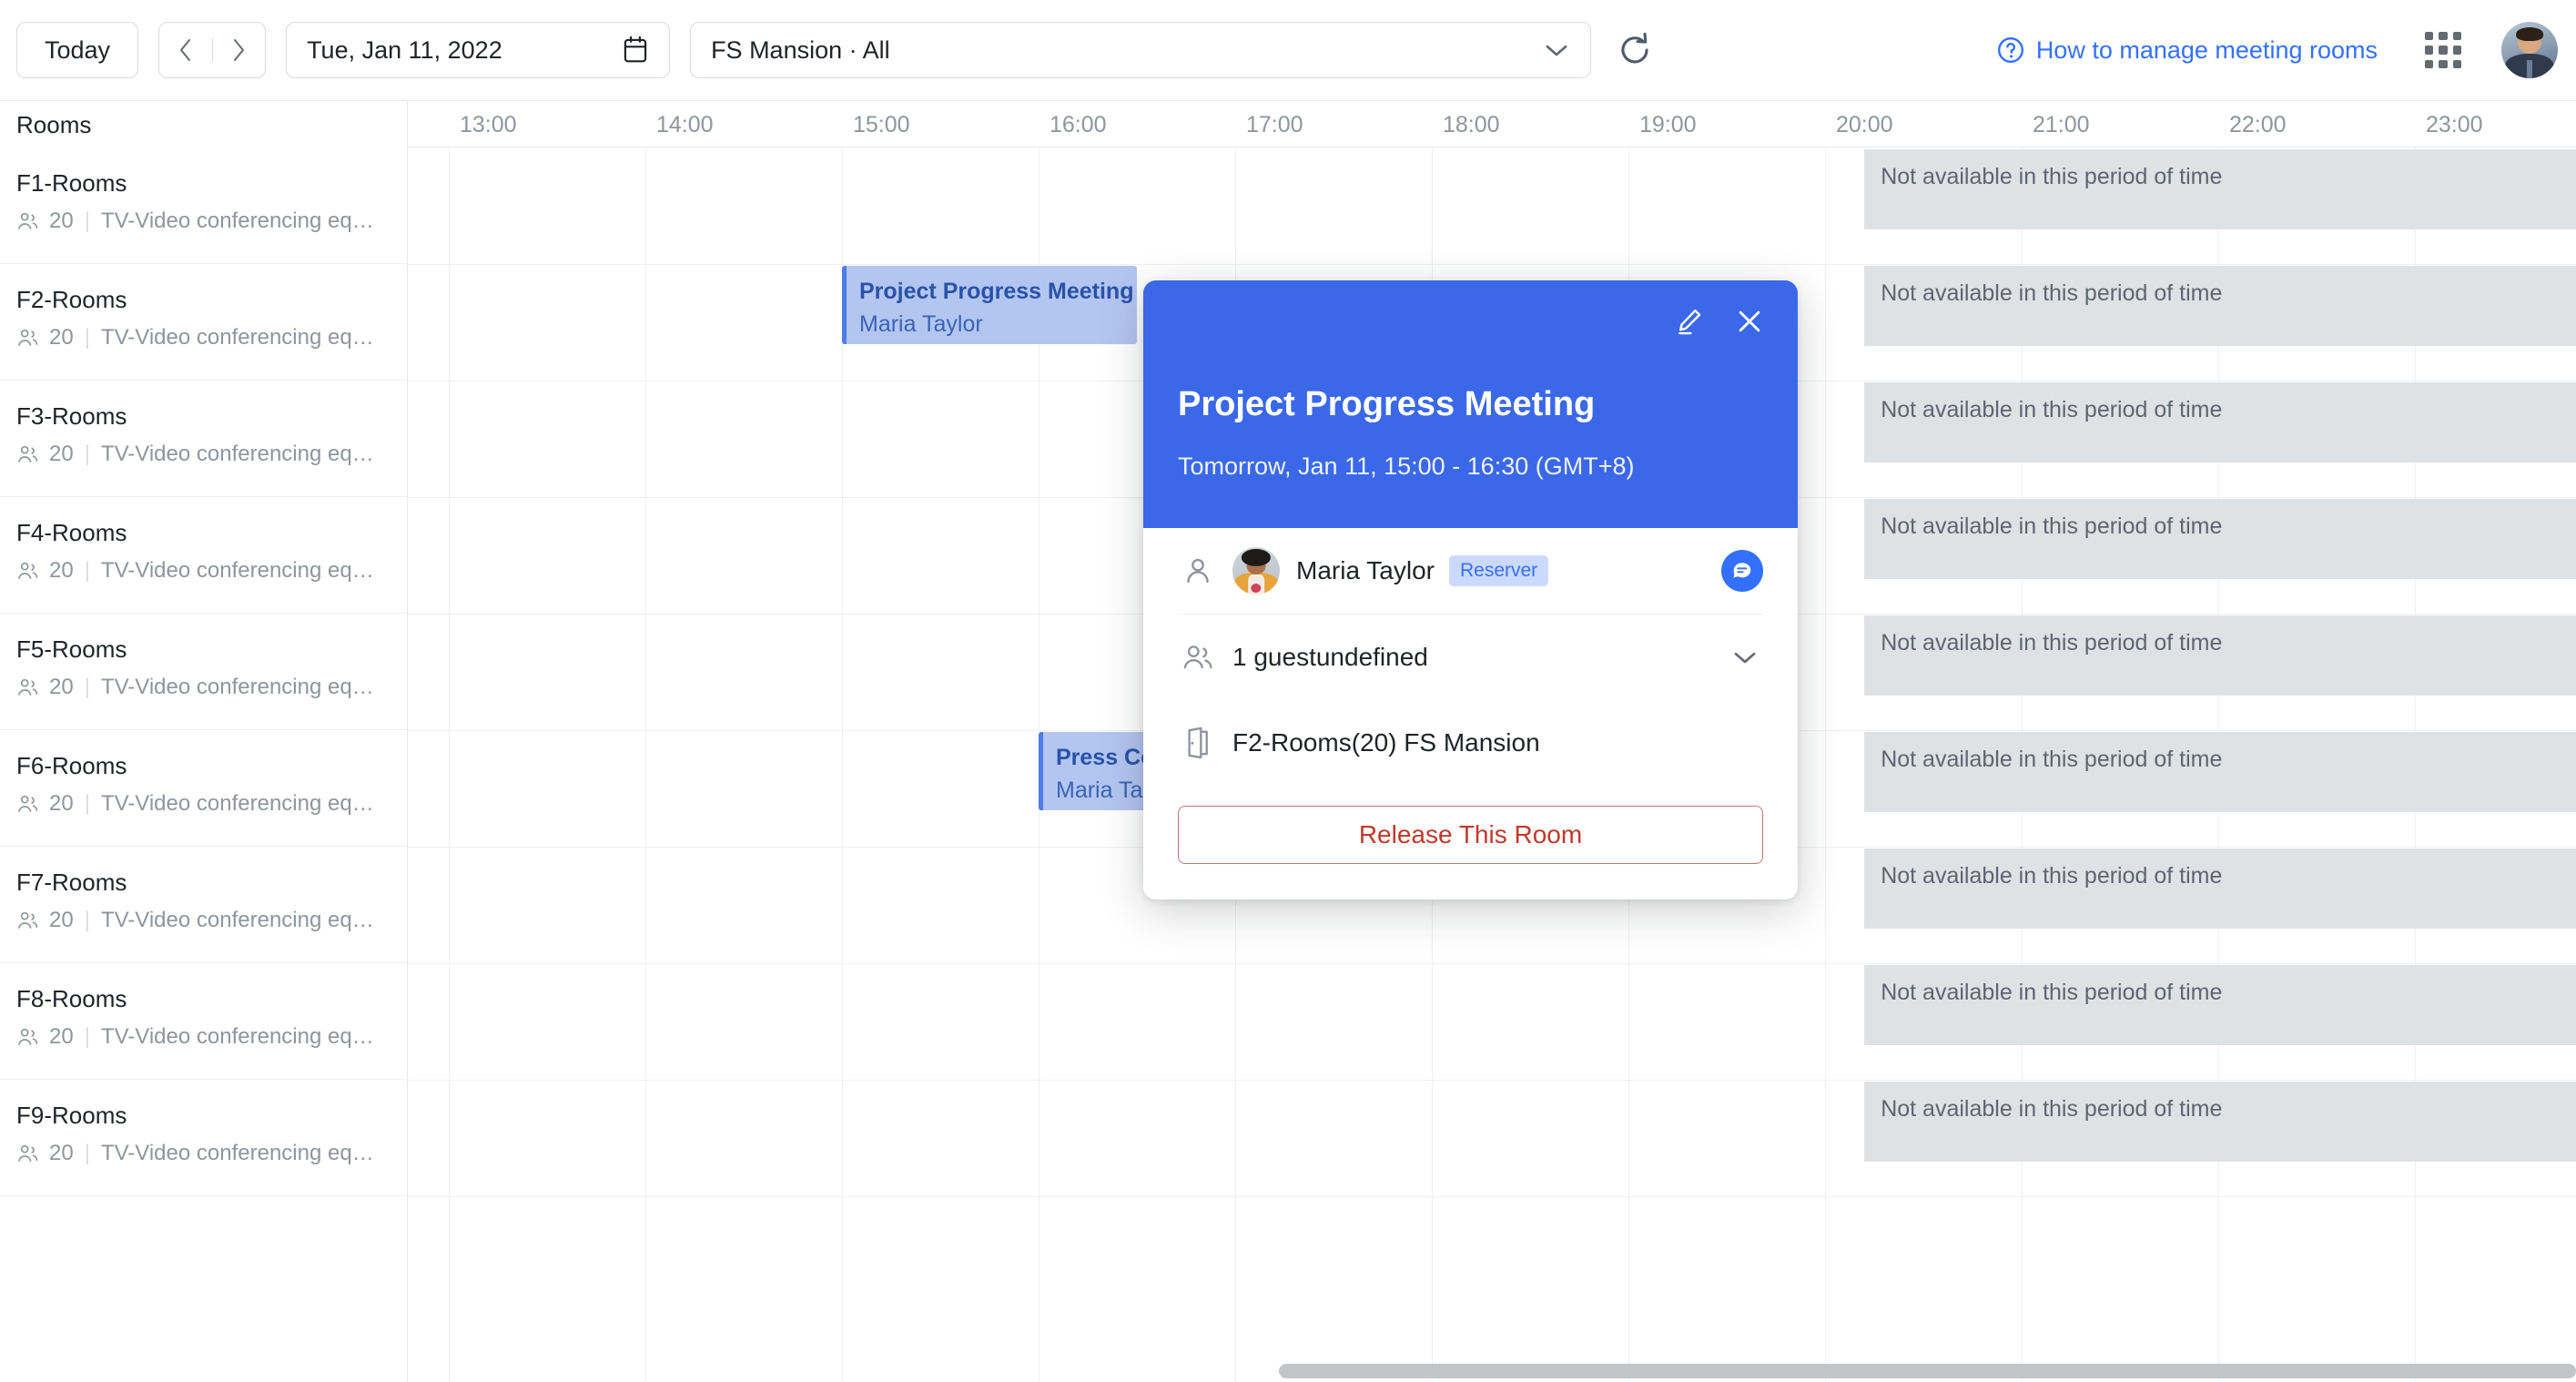 This screenshot has width=2576, height=1382. I want to click on guests-row: 1 guestundefined, so click(1470, 657).